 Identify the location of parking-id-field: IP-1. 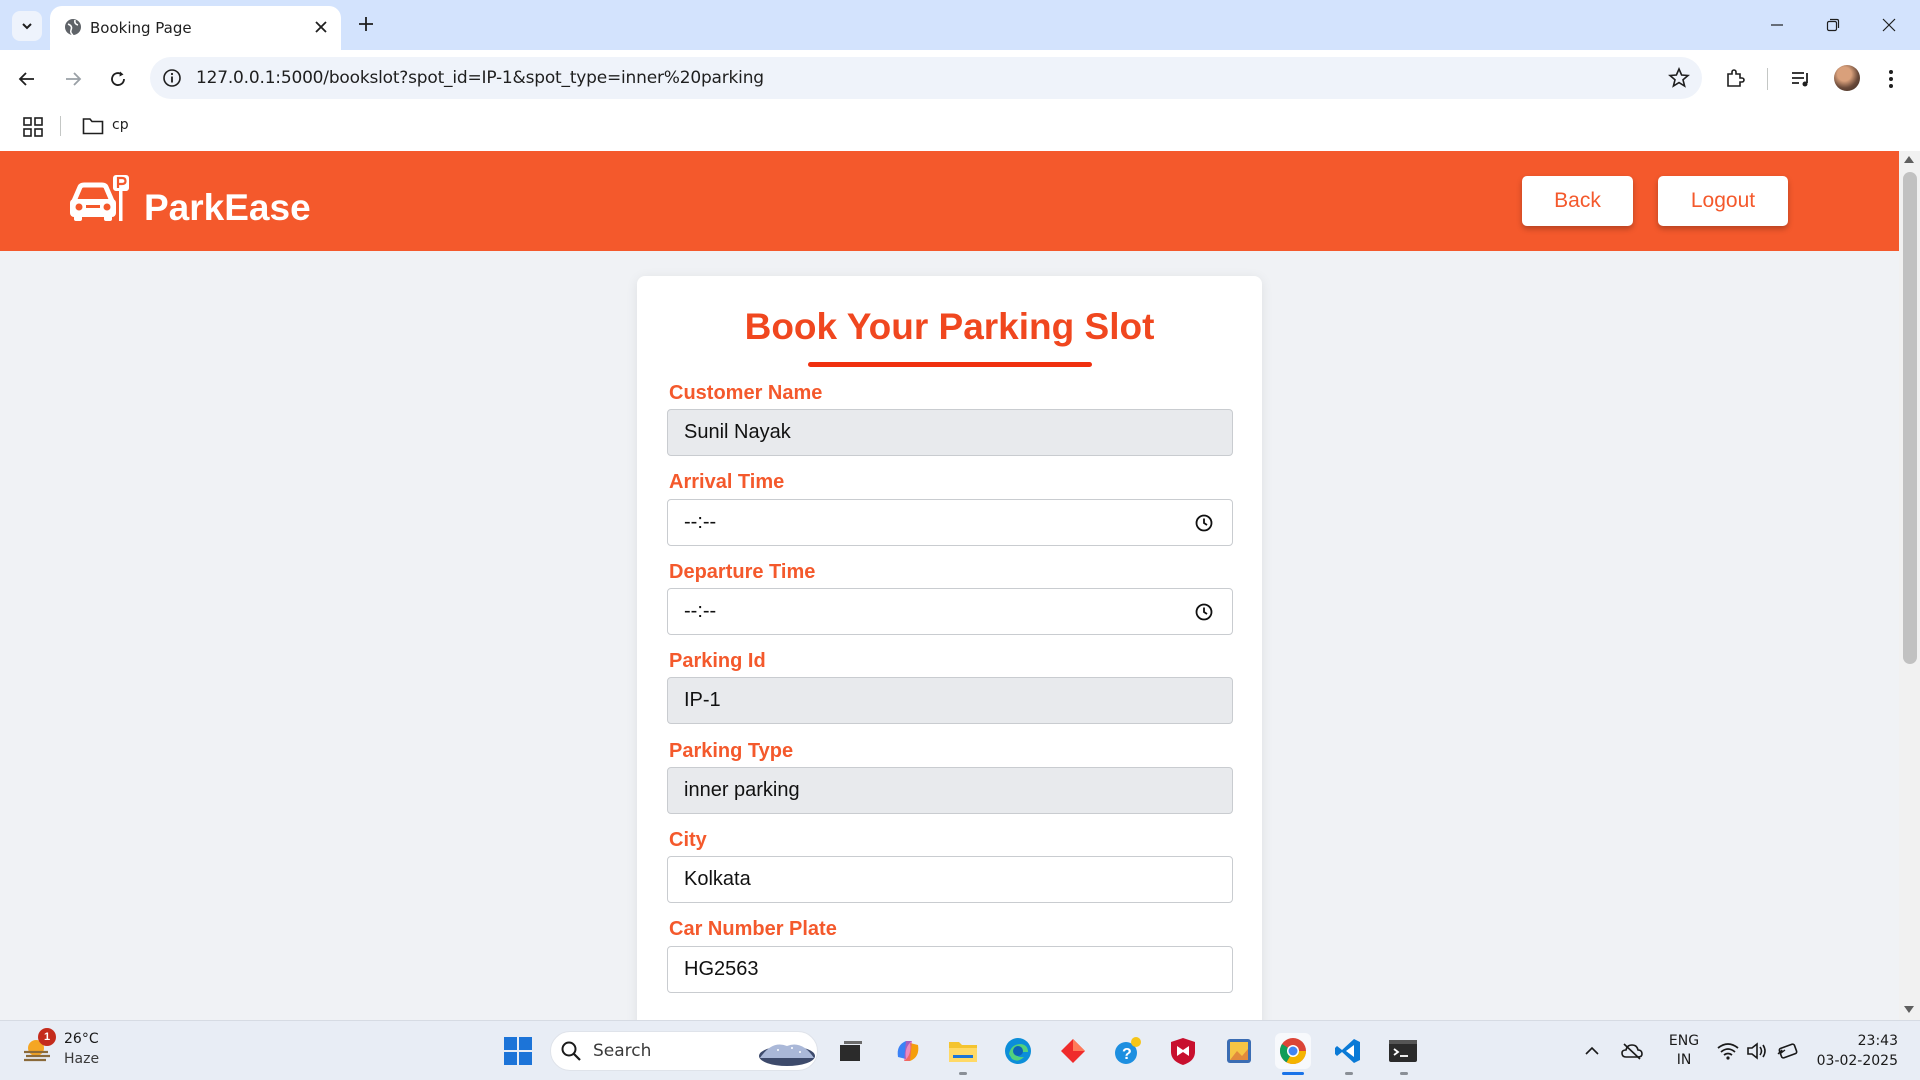
(950, 700).